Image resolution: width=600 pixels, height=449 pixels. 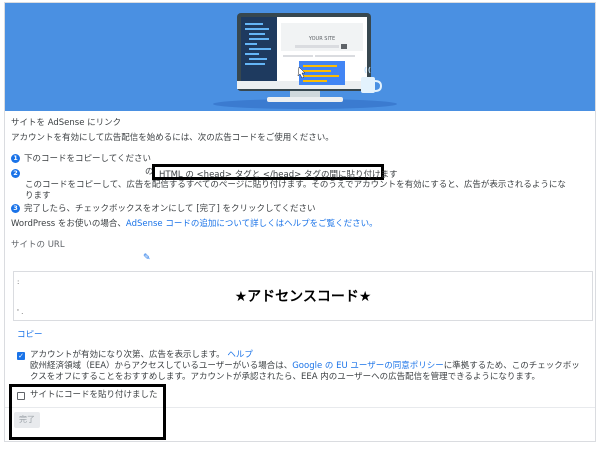 What do you see at coordinates (252, 224) in the screenshot?
I see `wordpress-help-link: AdSense コードの追加について詳しくはヘルプをご覧ください。` at bounding box center [252, 224].